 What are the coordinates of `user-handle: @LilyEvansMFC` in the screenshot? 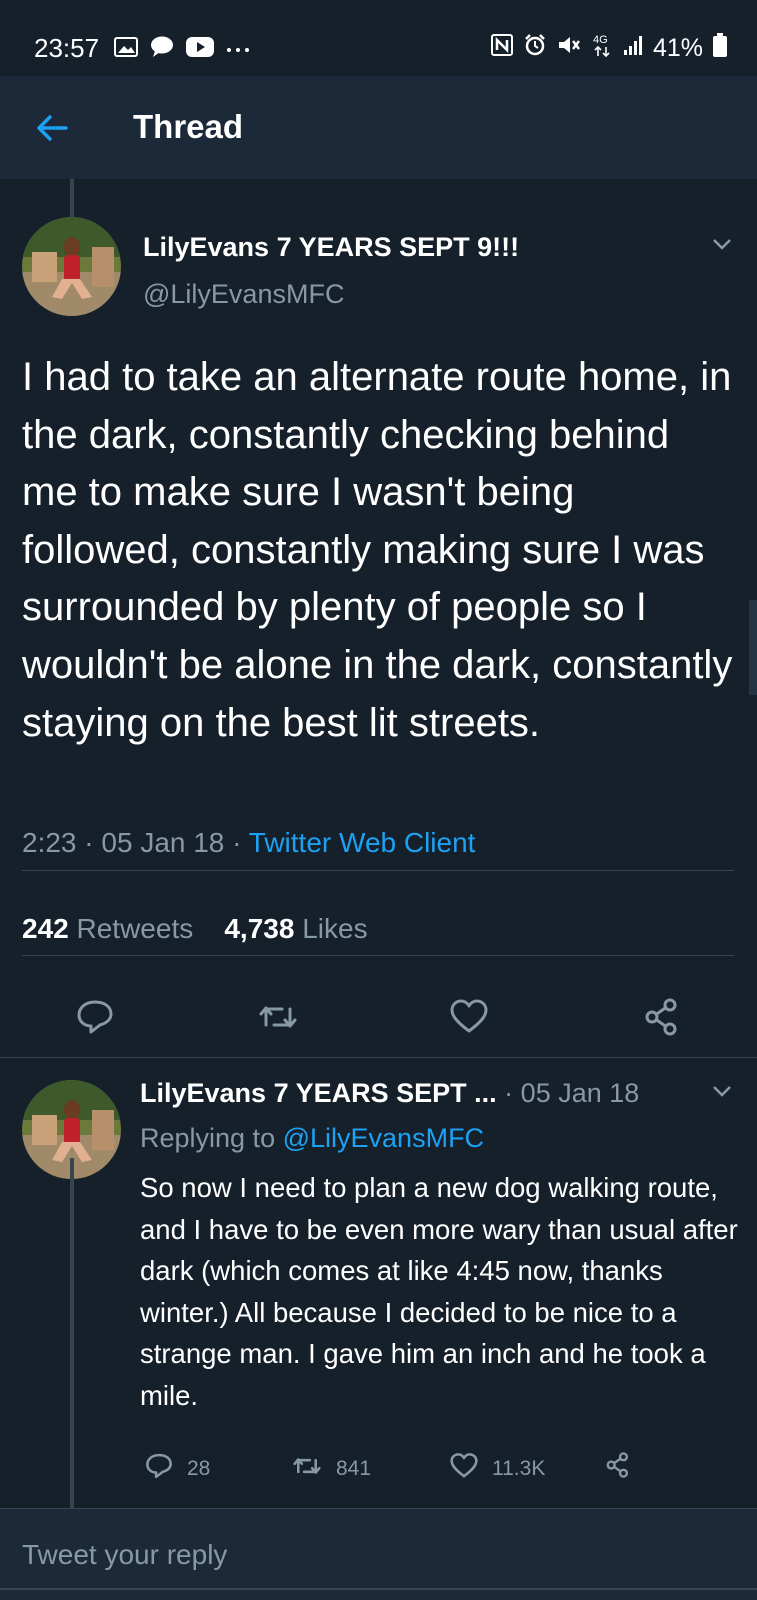 It's located at (243, 294).